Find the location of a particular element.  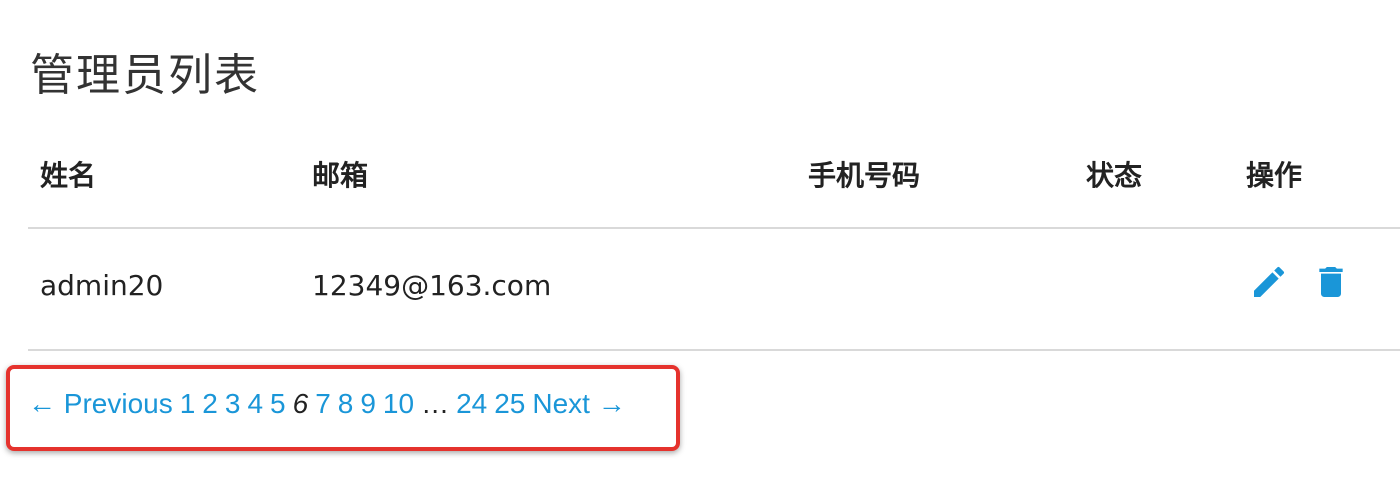

pagination-next: Next → is located at coordinates (578, 404).